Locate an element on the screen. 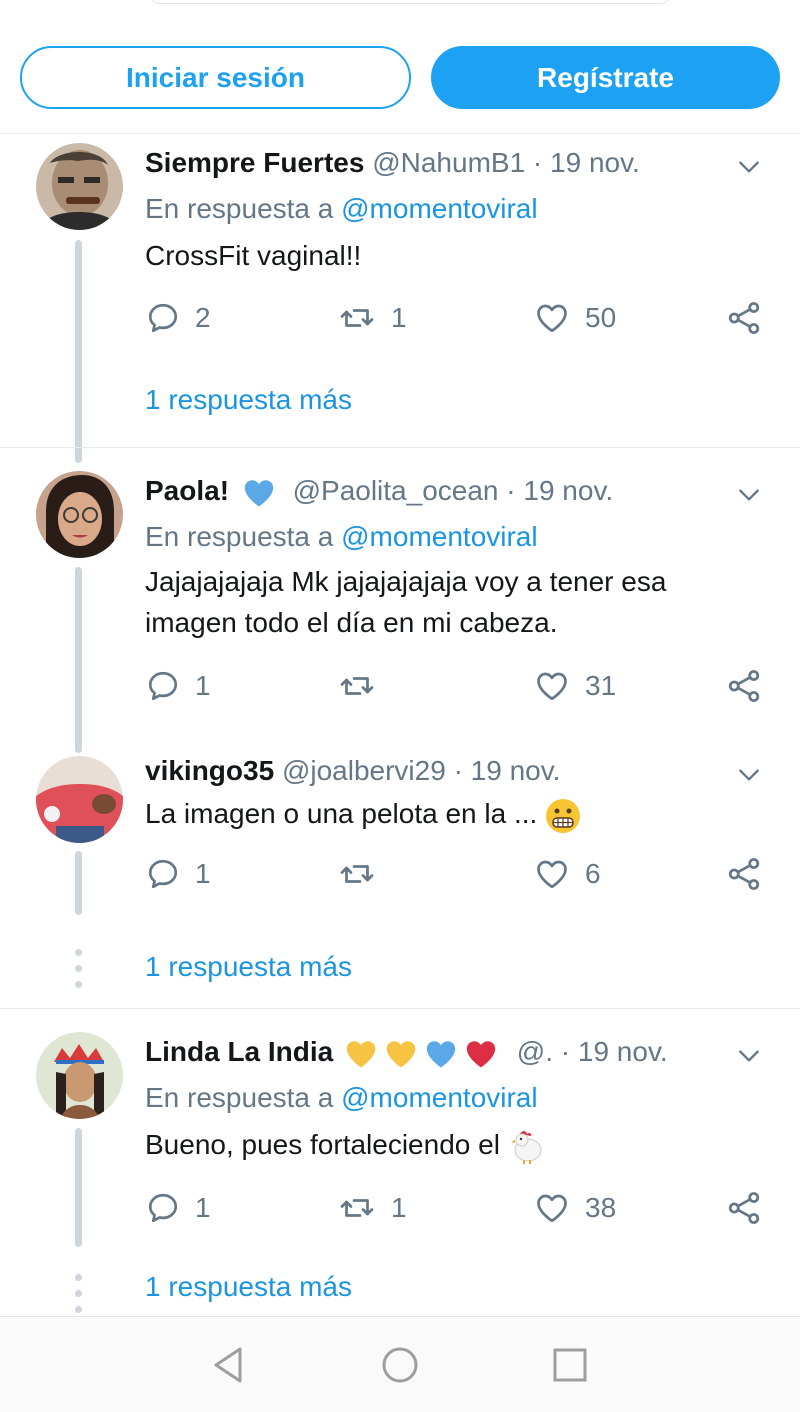 This screenshot has height=1412, width=800. home-icon is located at coordinates (400, 1365).